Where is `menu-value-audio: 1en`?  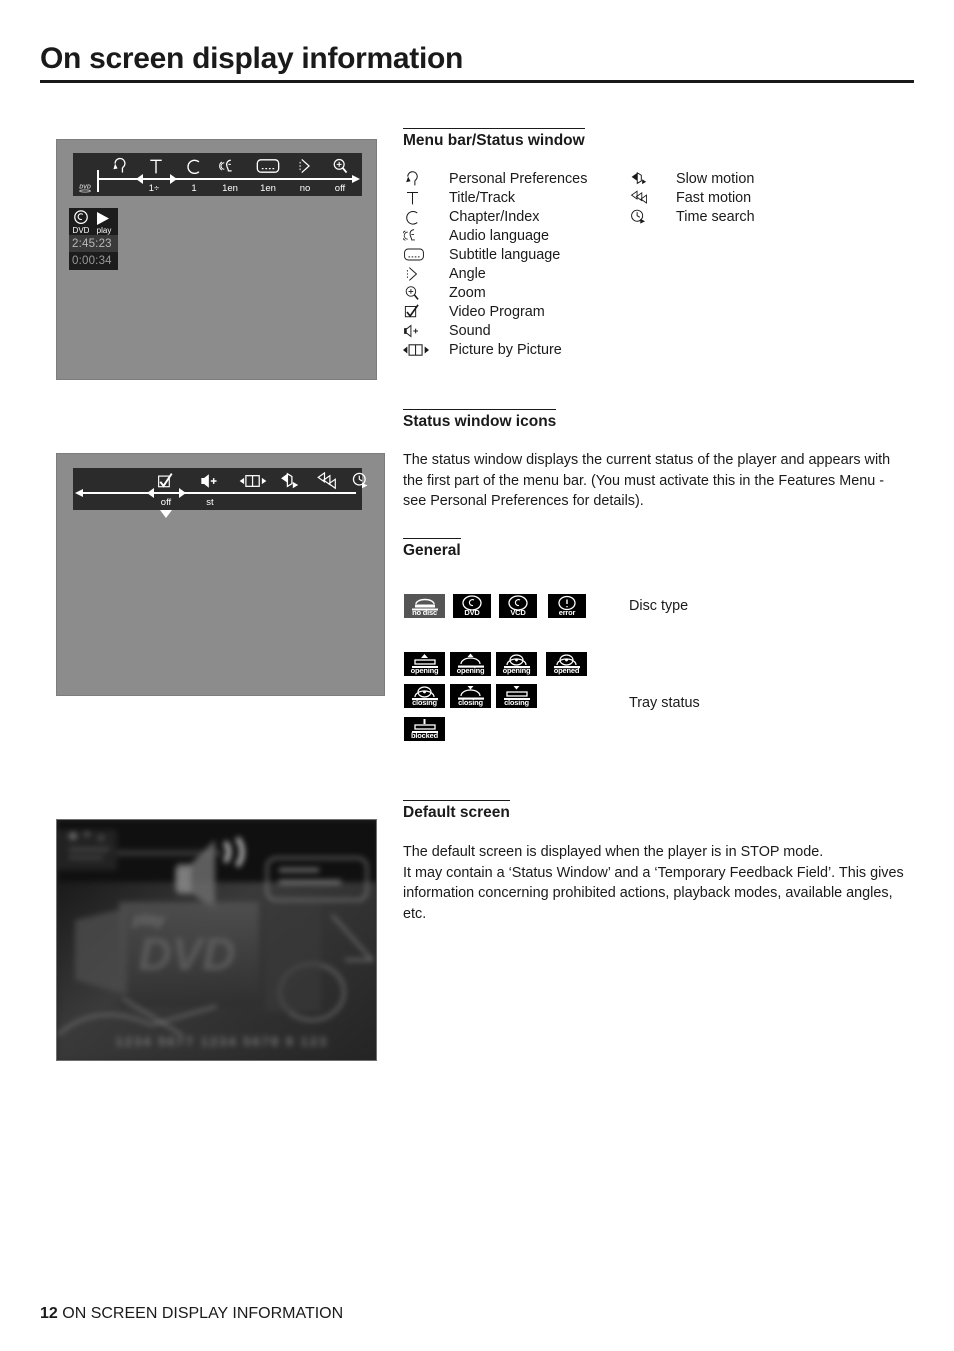
menu-value-audio: 1en is located at coordinates (230, 188).